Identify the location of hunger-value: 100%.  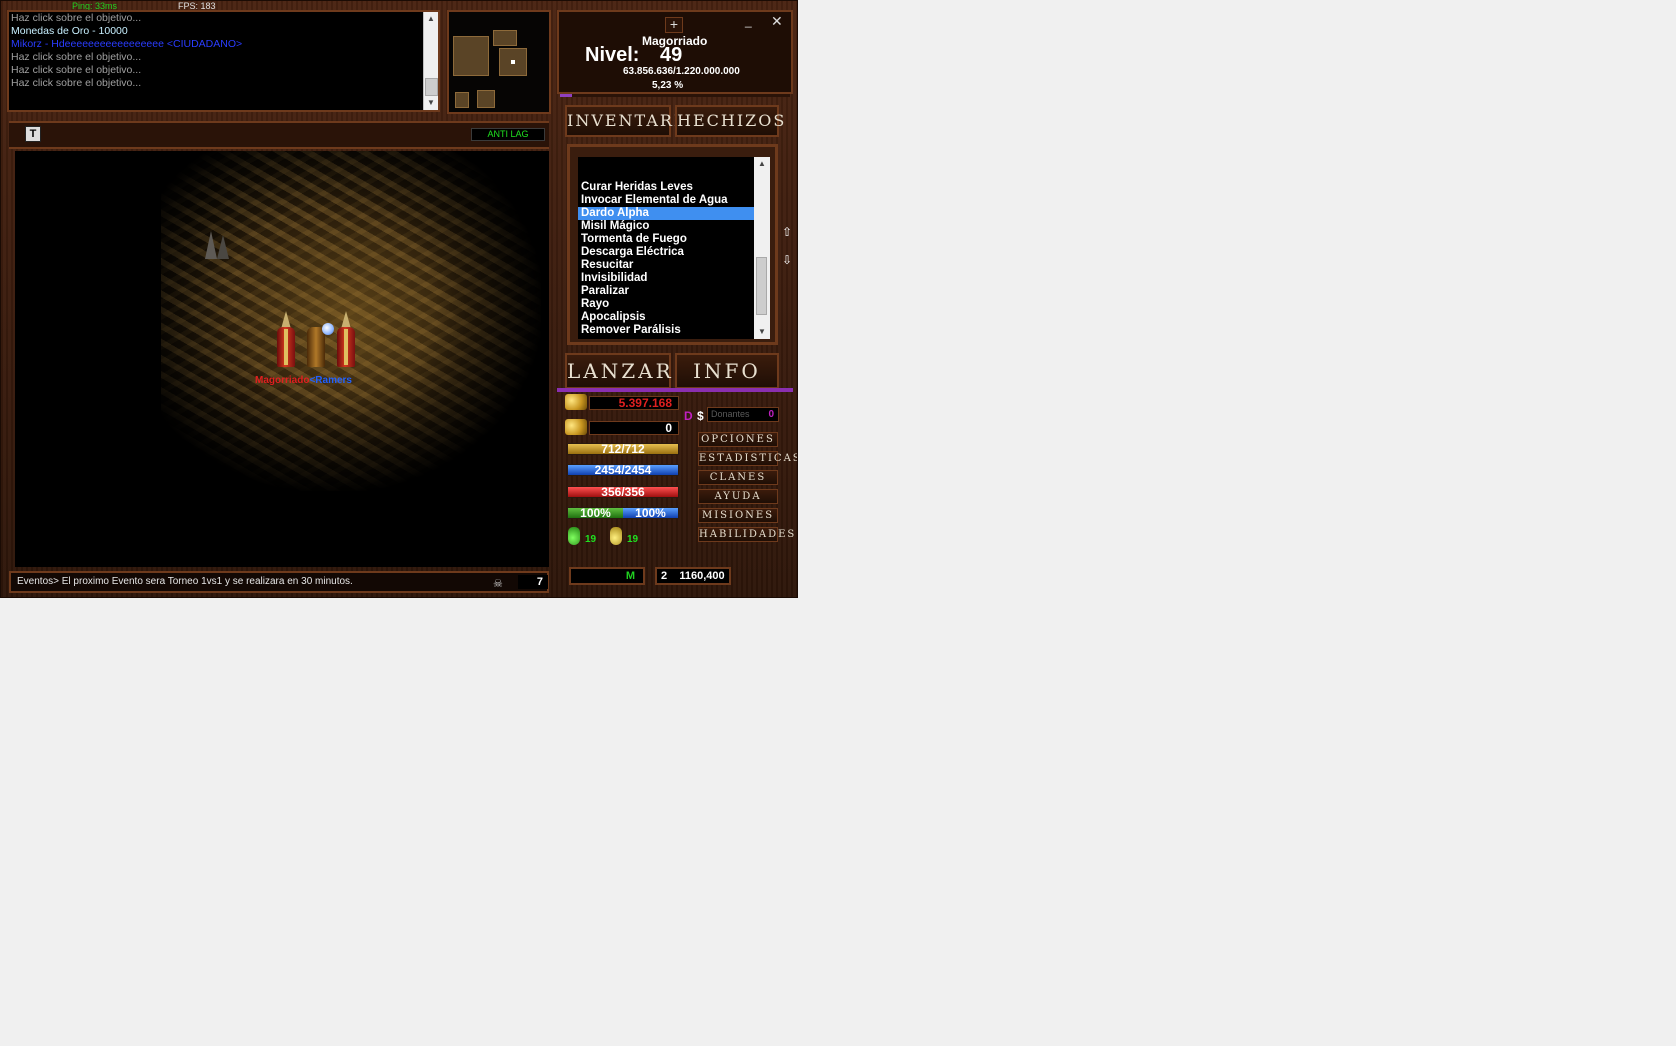
(595, 513).